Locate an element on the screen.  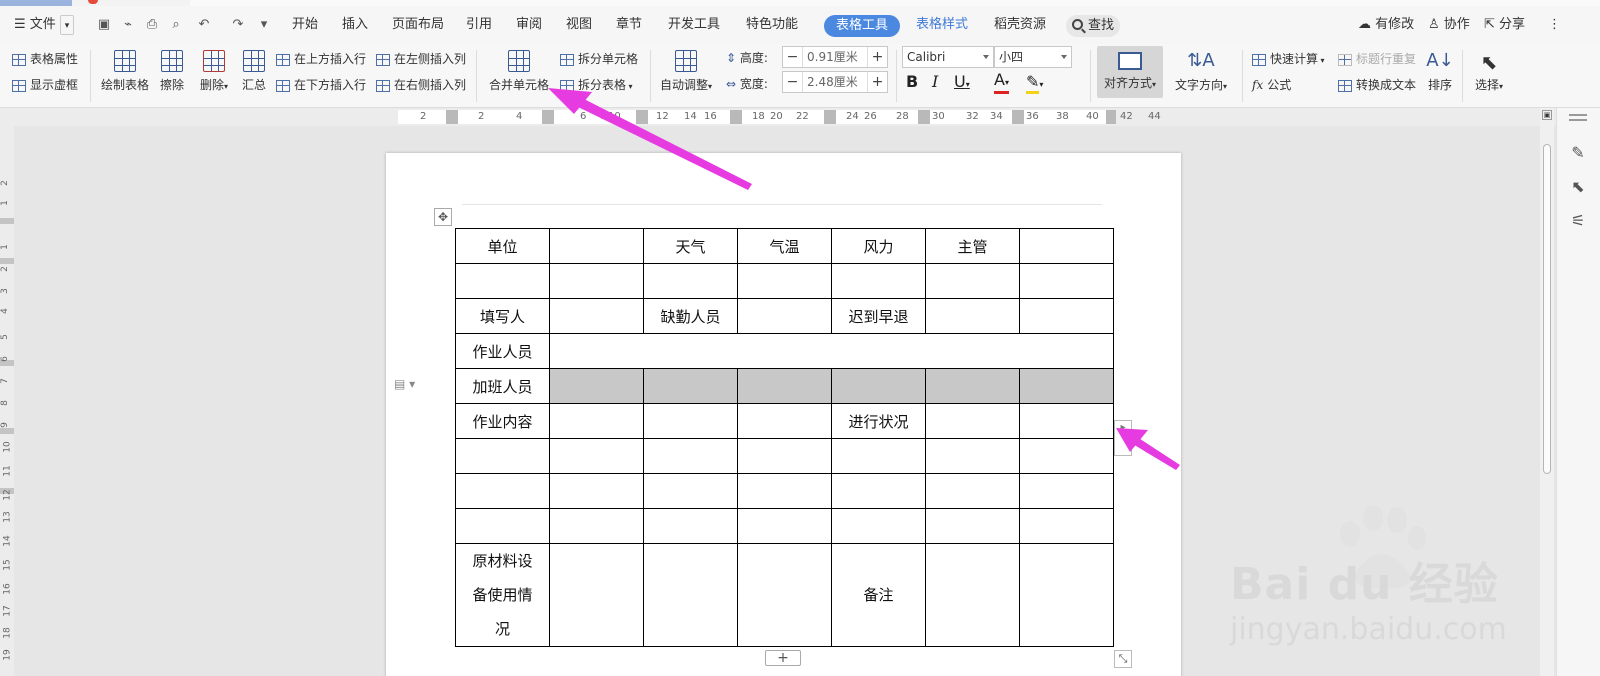
highlight-button: ✎▾ is located at coordinates (1034, 83).